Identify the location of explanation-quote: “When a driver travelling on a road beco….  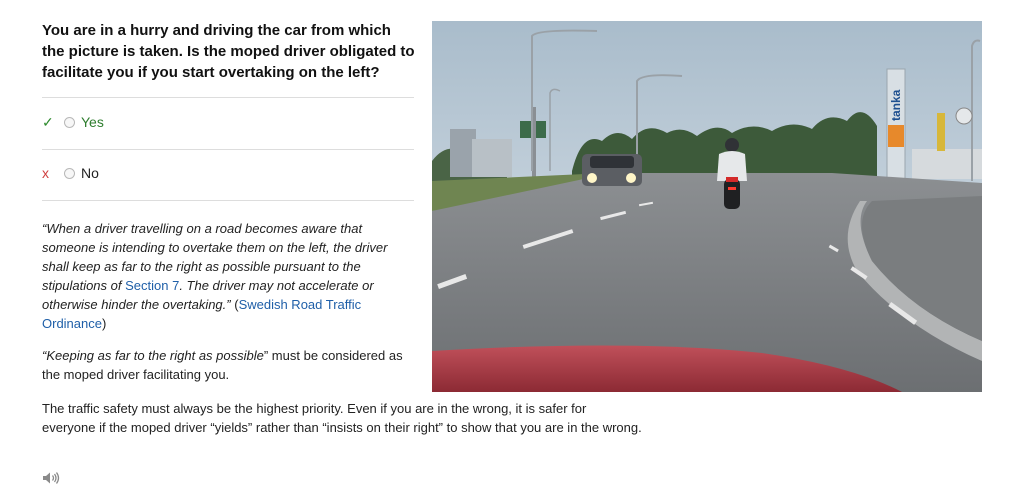
(228, 276).